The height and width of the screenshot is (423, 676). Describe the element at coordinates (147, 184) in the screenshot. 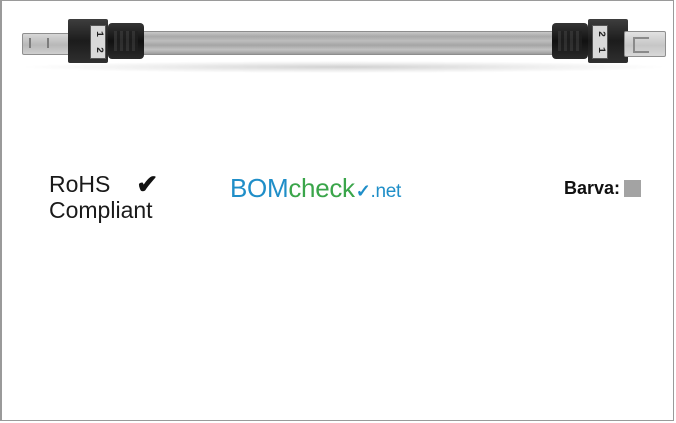

I see `checkmark-icon: ✔` at that location.